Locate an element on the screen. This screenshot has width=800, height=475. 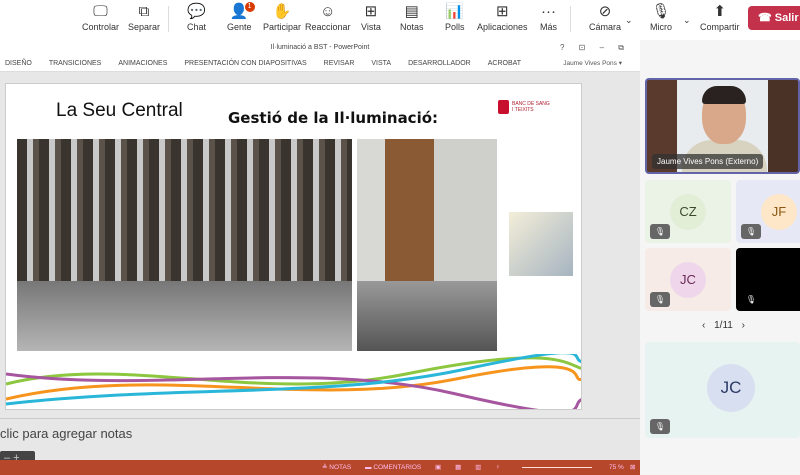
participant-tile: CZ 🎙 is located at coordinates (688, 211).